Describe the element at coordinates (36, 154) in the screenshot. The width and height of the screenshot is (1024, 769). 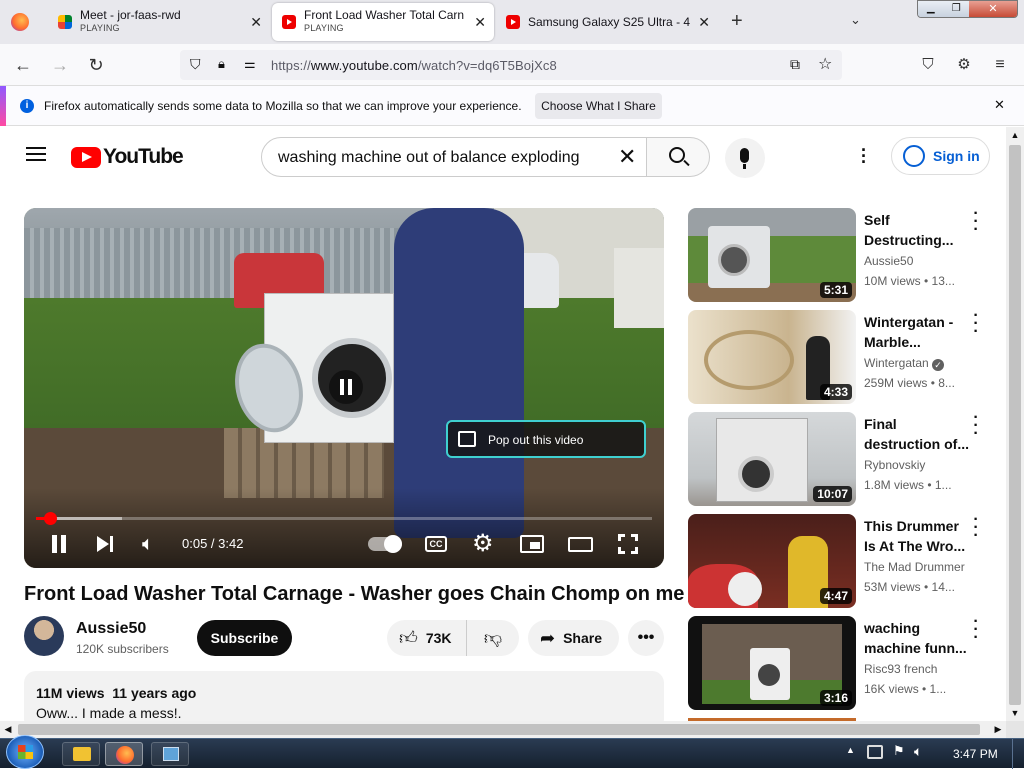
I see `hamburger-icon` at that location.